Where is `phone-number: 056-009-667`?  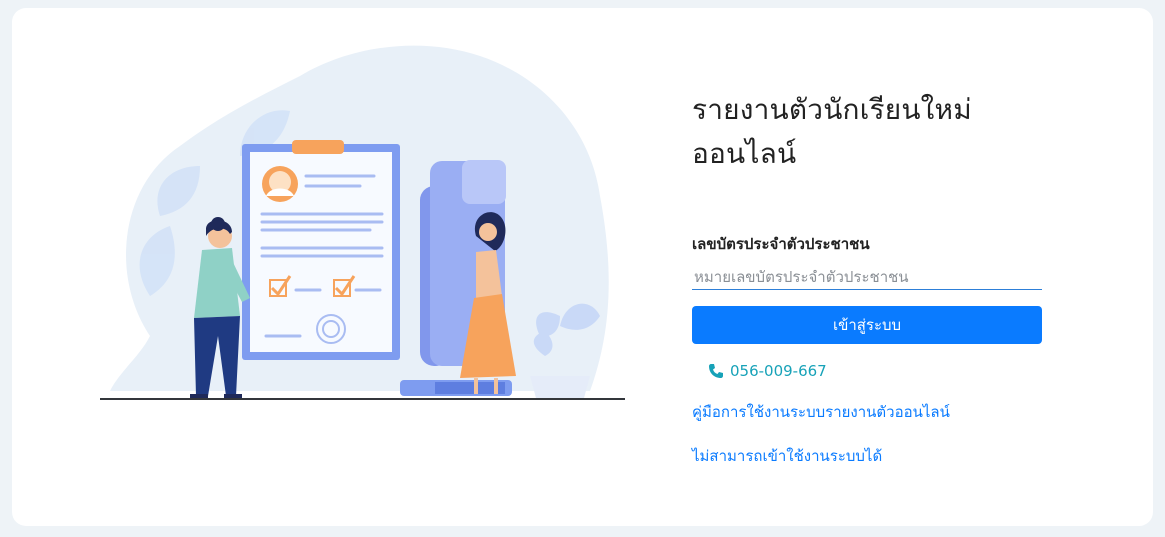 phone-number: 056-009-667 is located at coordinates (778, 371).